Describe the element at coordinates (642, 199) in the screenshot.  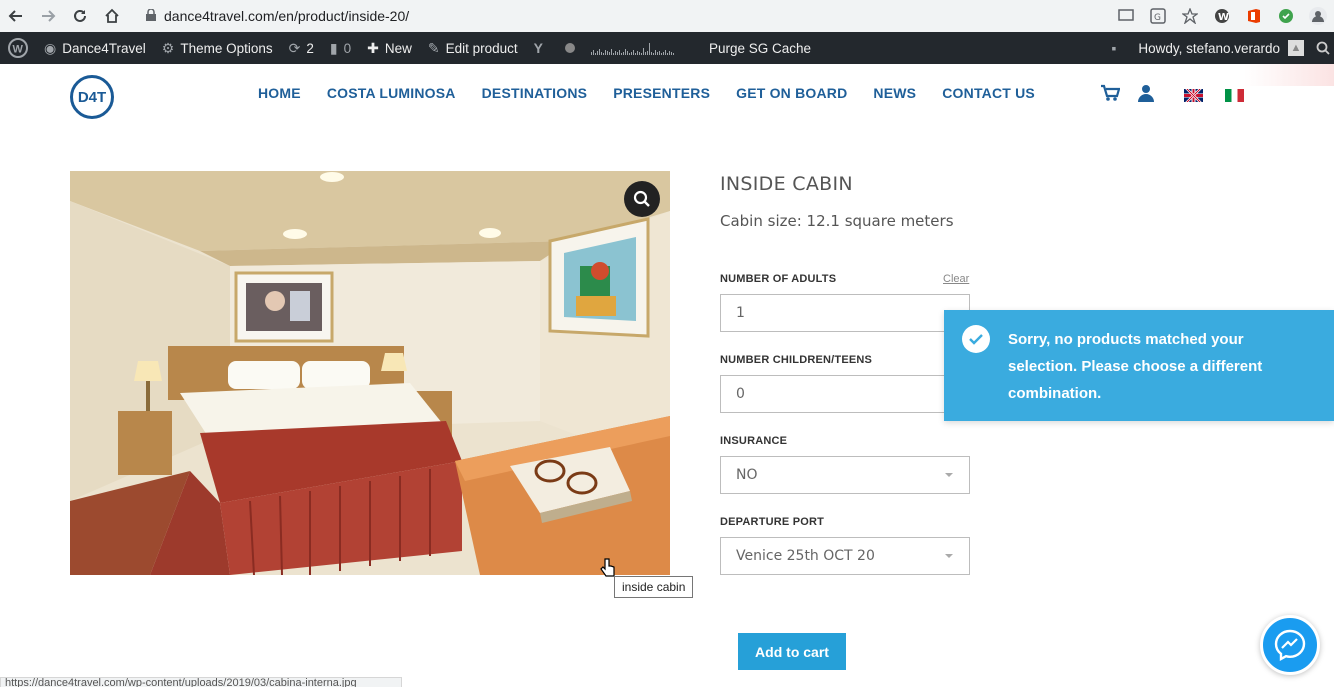
I see `zoom-magnifier-icon` at that location.